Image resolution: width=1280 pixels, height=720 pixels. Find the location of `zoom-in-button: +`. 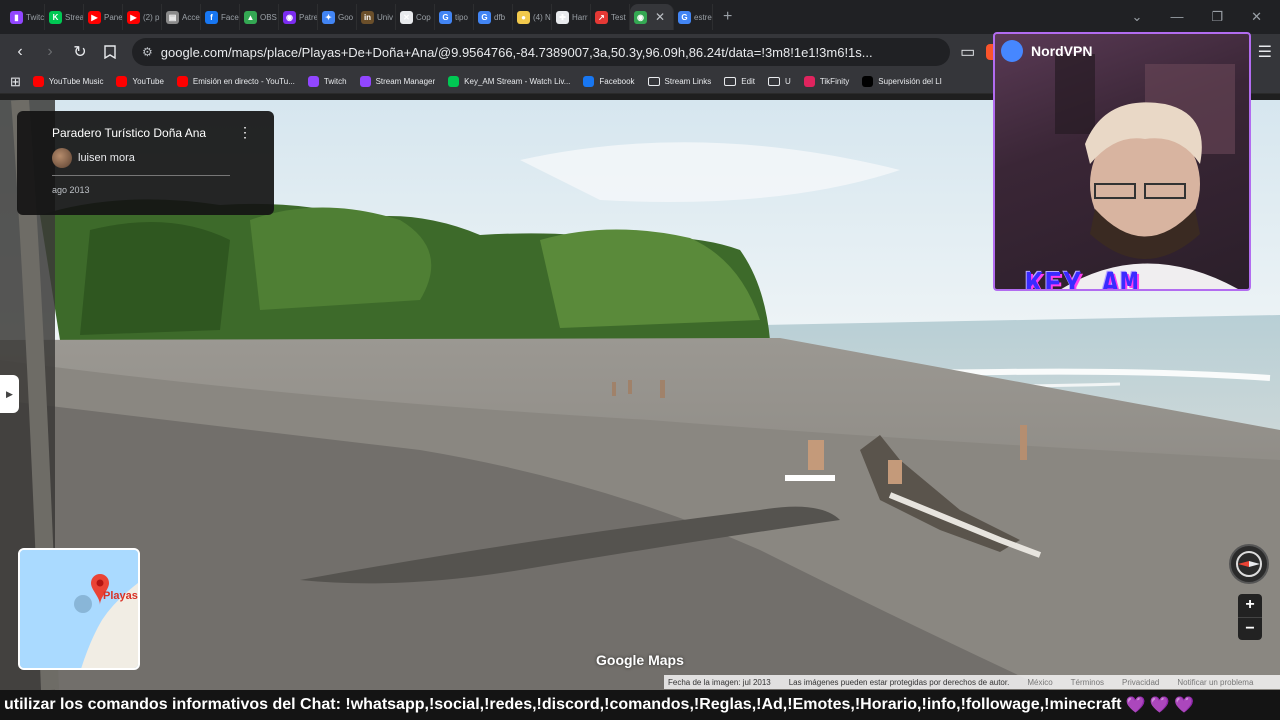

zoom-in-button: + is located at coordinates (1250, 605).